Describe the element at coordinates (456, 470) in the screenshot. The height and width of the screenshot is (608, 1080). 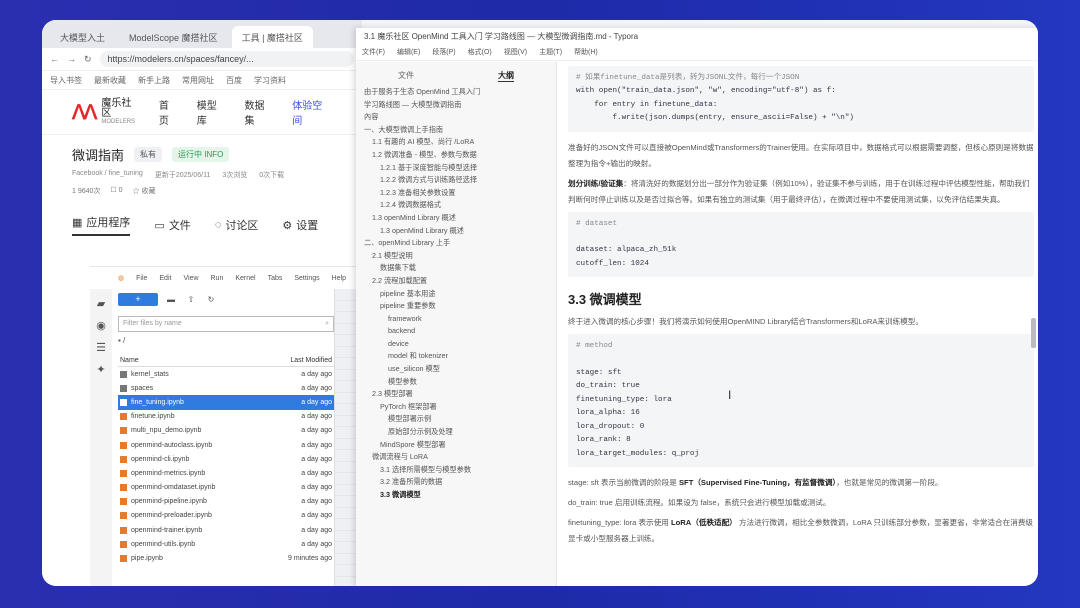
I see `outline-item: 3.1 选择所需模型与模型参数` at that location.